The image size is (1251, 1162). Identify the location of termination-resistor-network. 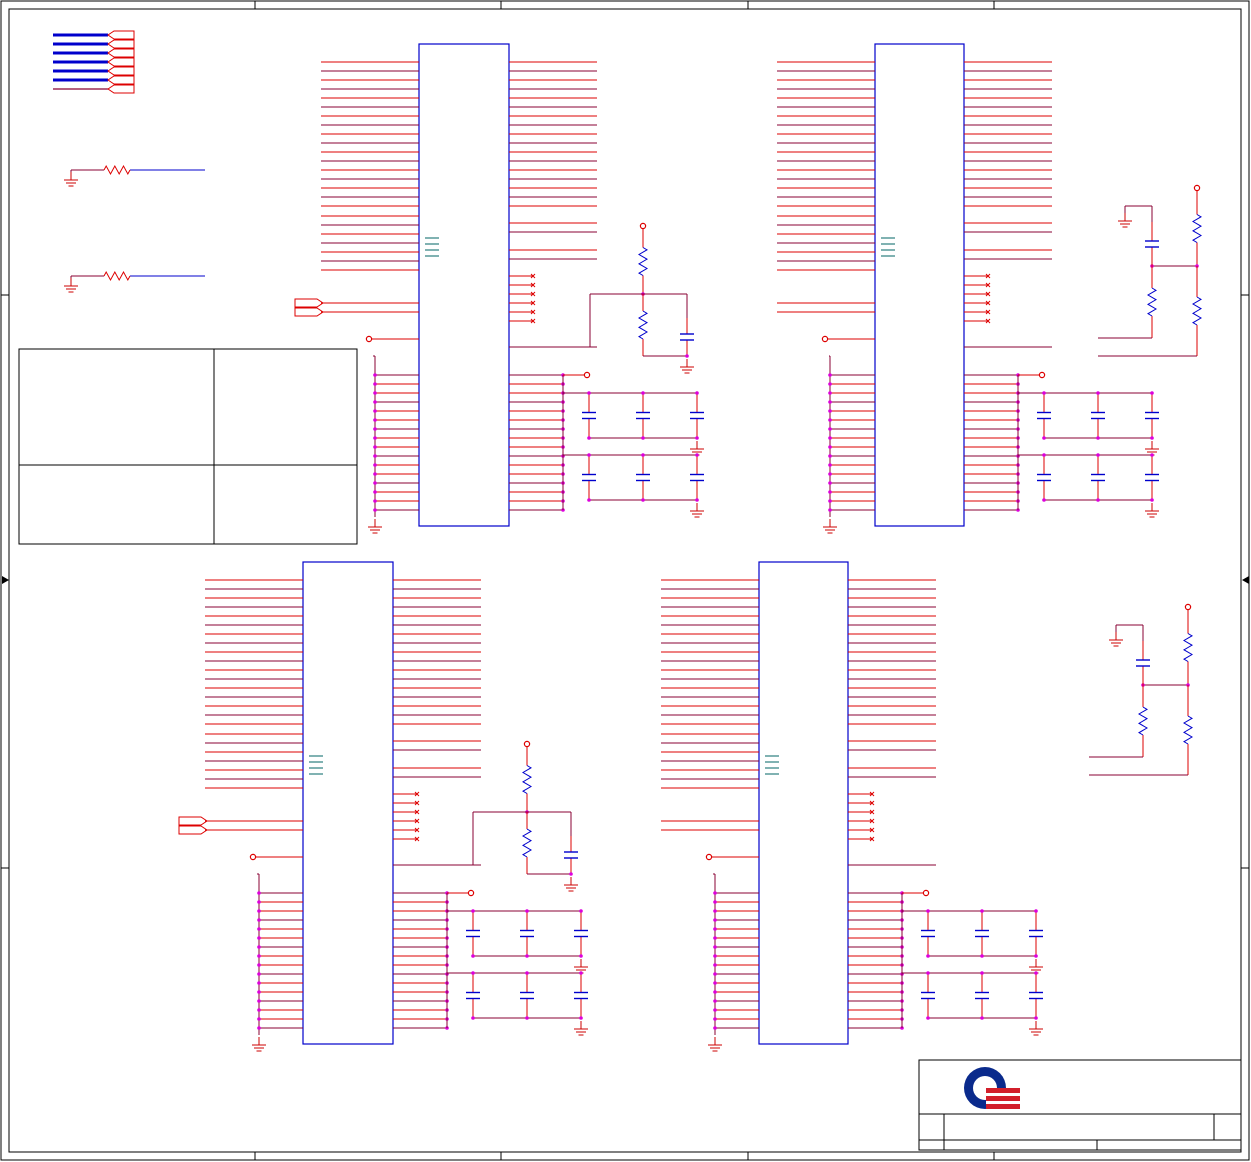
(1150, 270).